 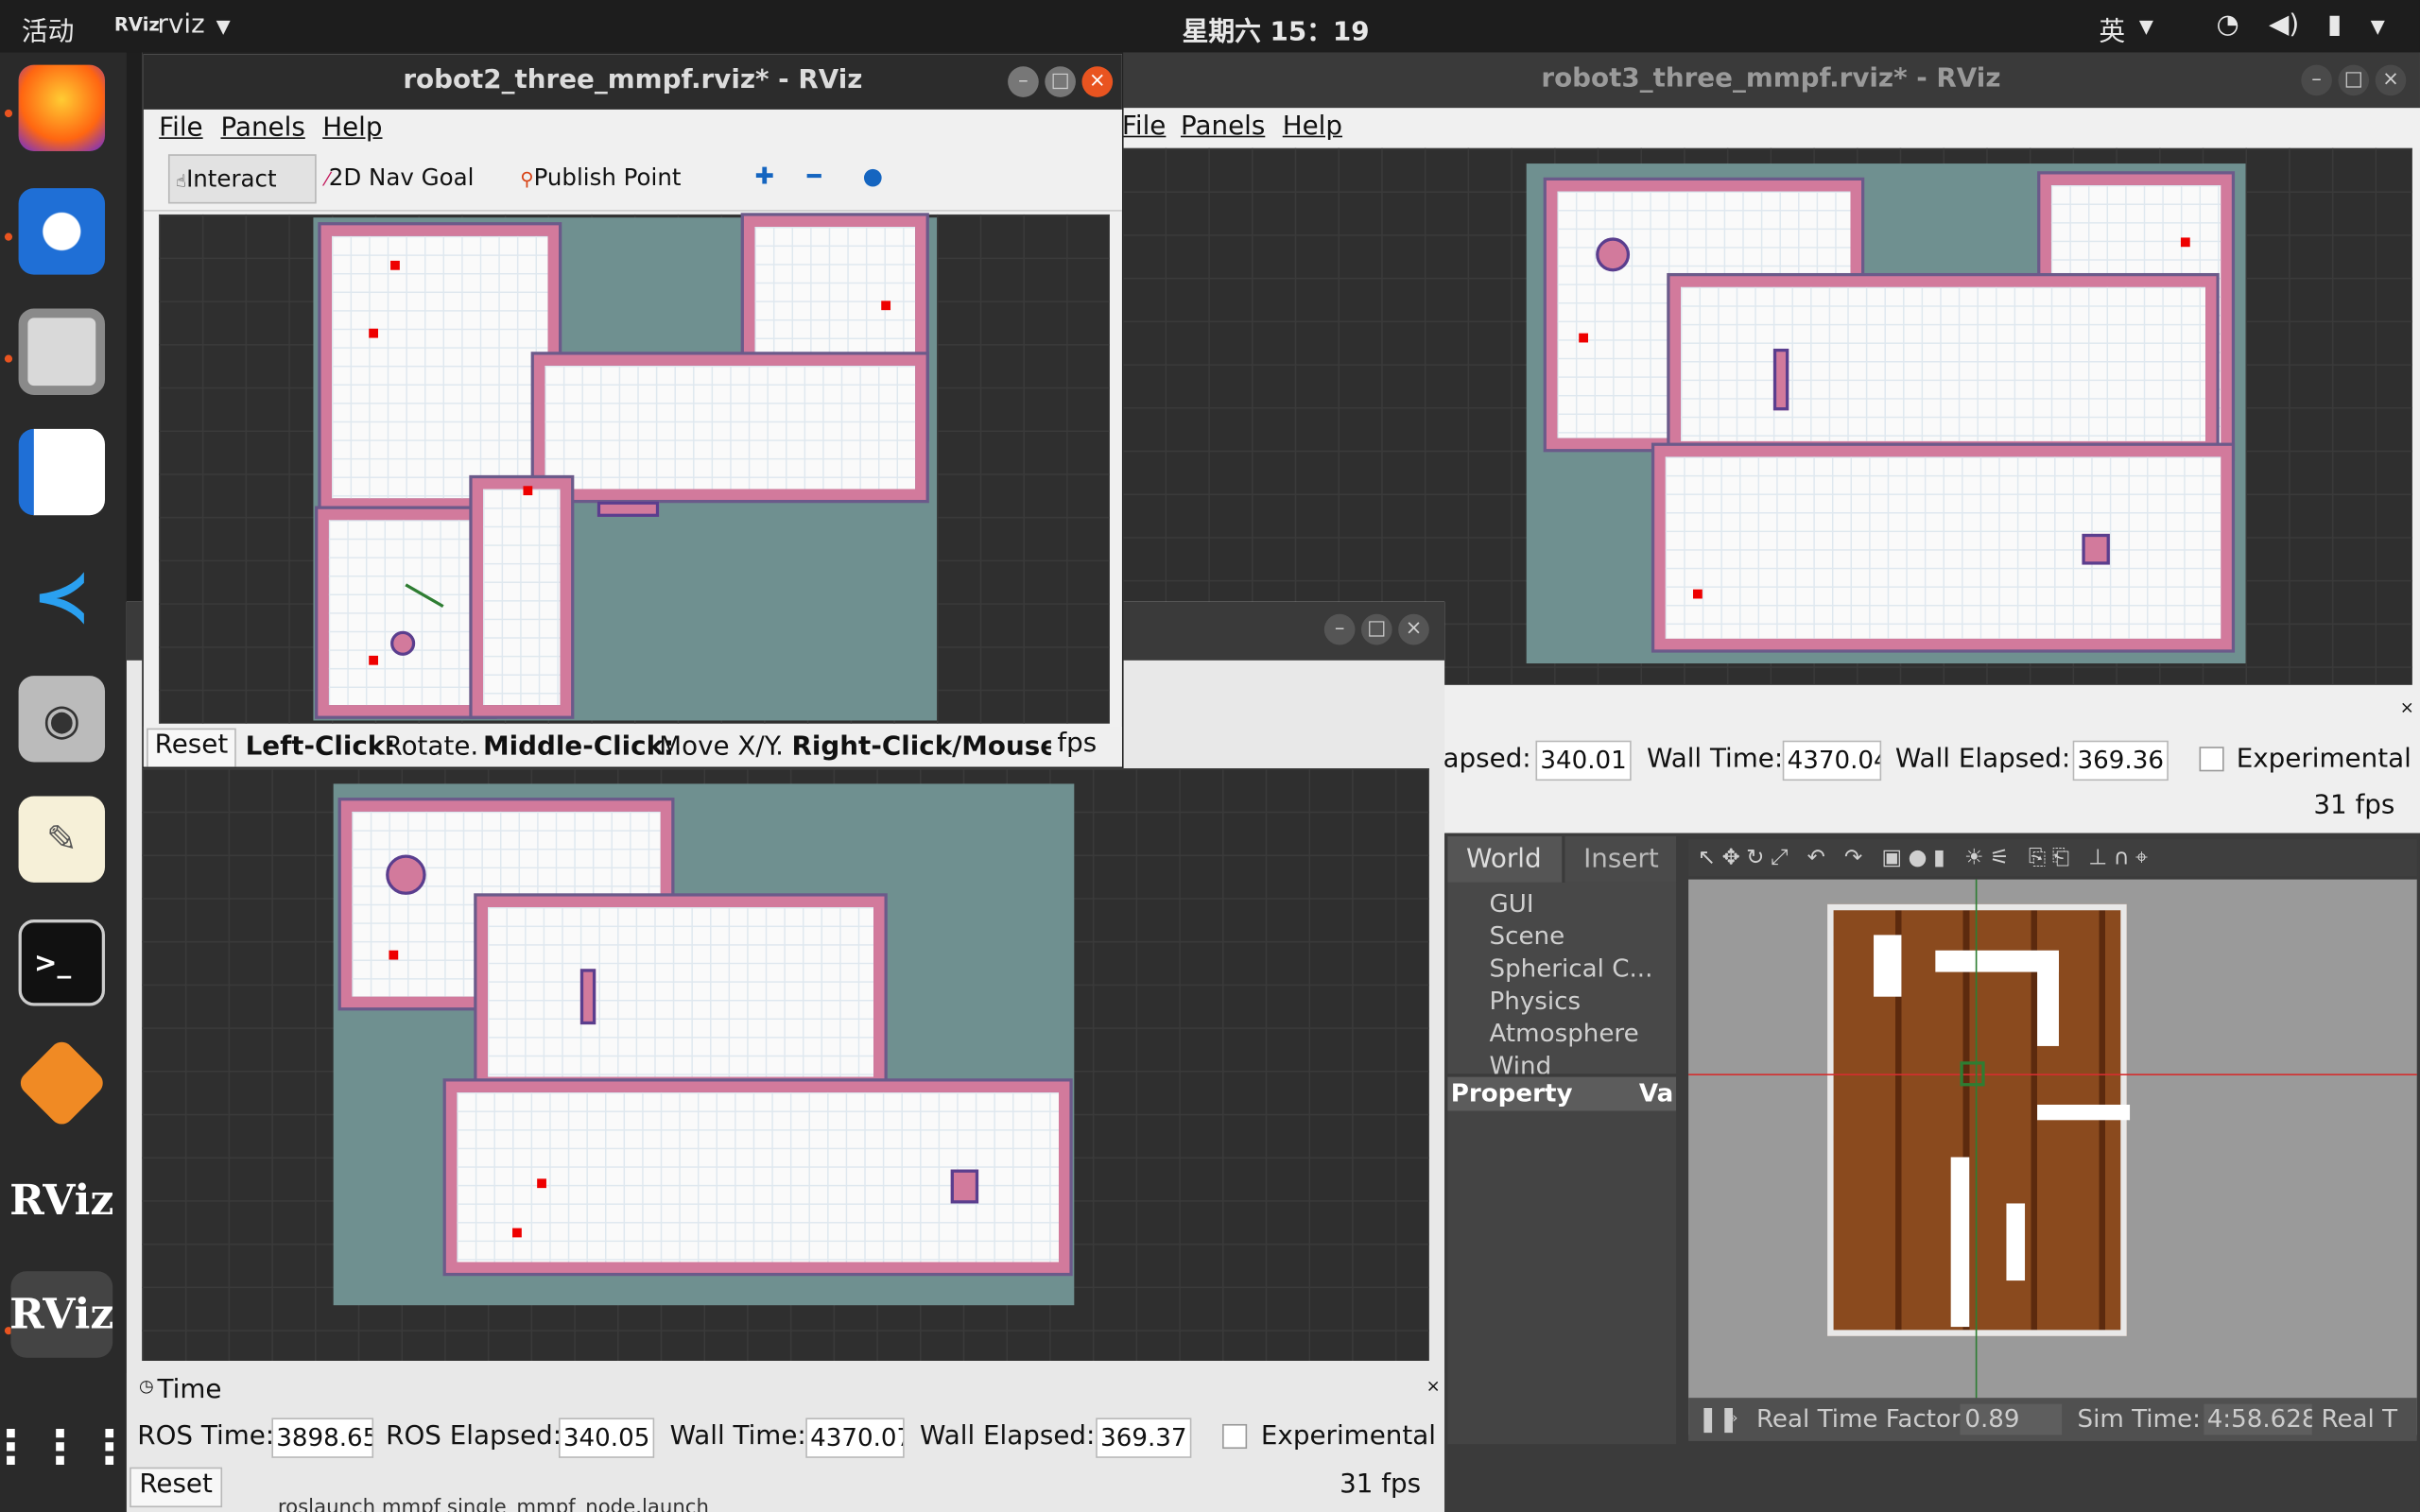 What do you see at coordinates (2016, 1242) in the screenshot?
I see `world-wall` at bounding box center [2016, 1242].